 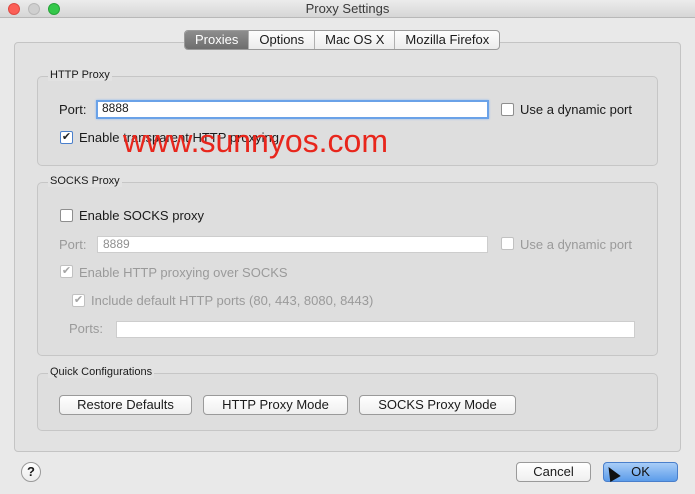 What do you see at coordinates (553, 472) in the screenshot?
I see `cancel-button: Cancel` at bounding box center [553, 472].